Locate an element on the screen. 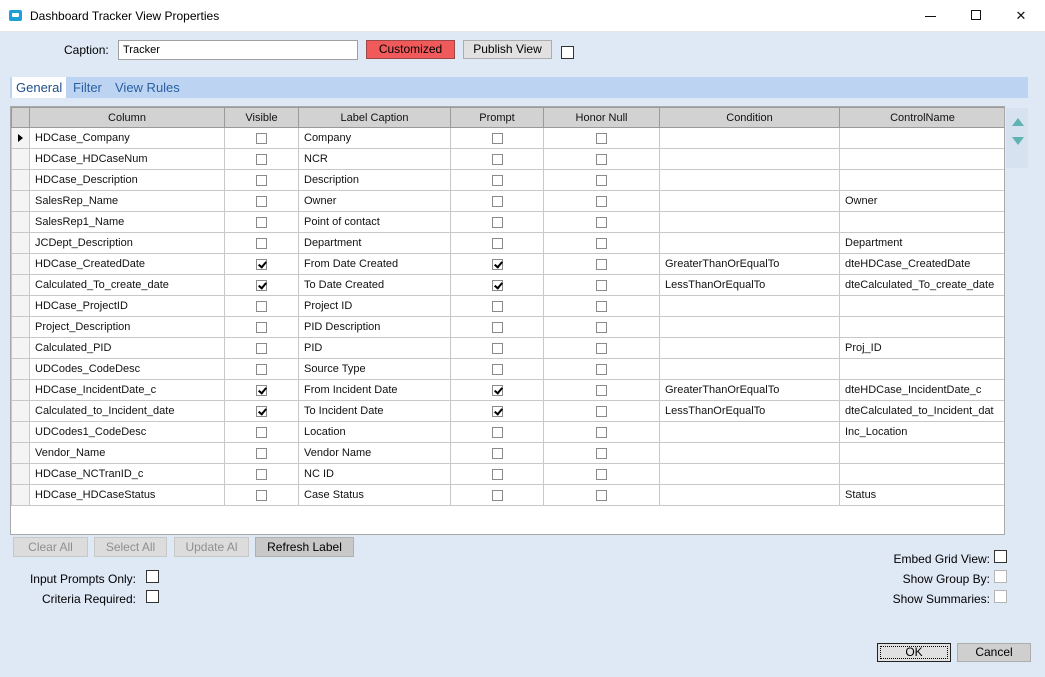 This screenshot has height=677, width=1045. table-row: SalesRep_Name Owner Owner is located at coordinates (507, 201).